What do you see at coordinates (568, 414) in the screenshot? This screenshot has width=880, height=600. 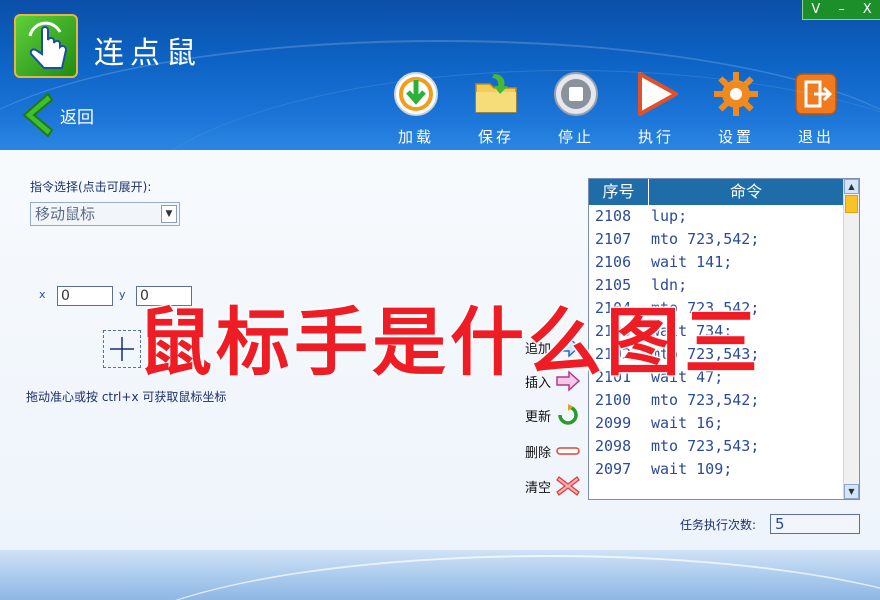 I see `refresh-icon` at bounding box center [568, 414].